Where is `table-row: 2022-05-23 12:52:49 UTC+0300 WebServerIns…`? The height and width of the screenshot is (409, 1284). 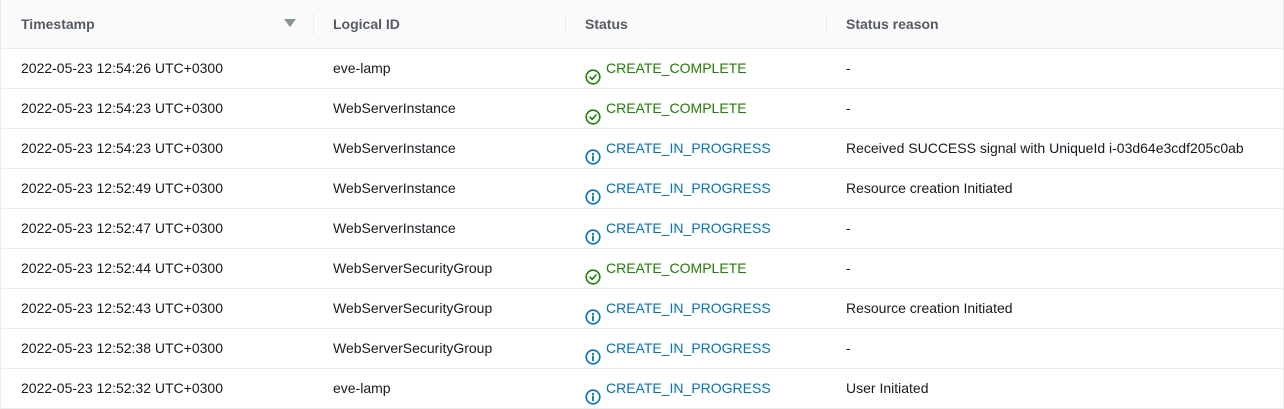
table-row: 2022-05-23 12:52:49 UTC+0300 WebServerIns… is located at coordinates (642, 189).